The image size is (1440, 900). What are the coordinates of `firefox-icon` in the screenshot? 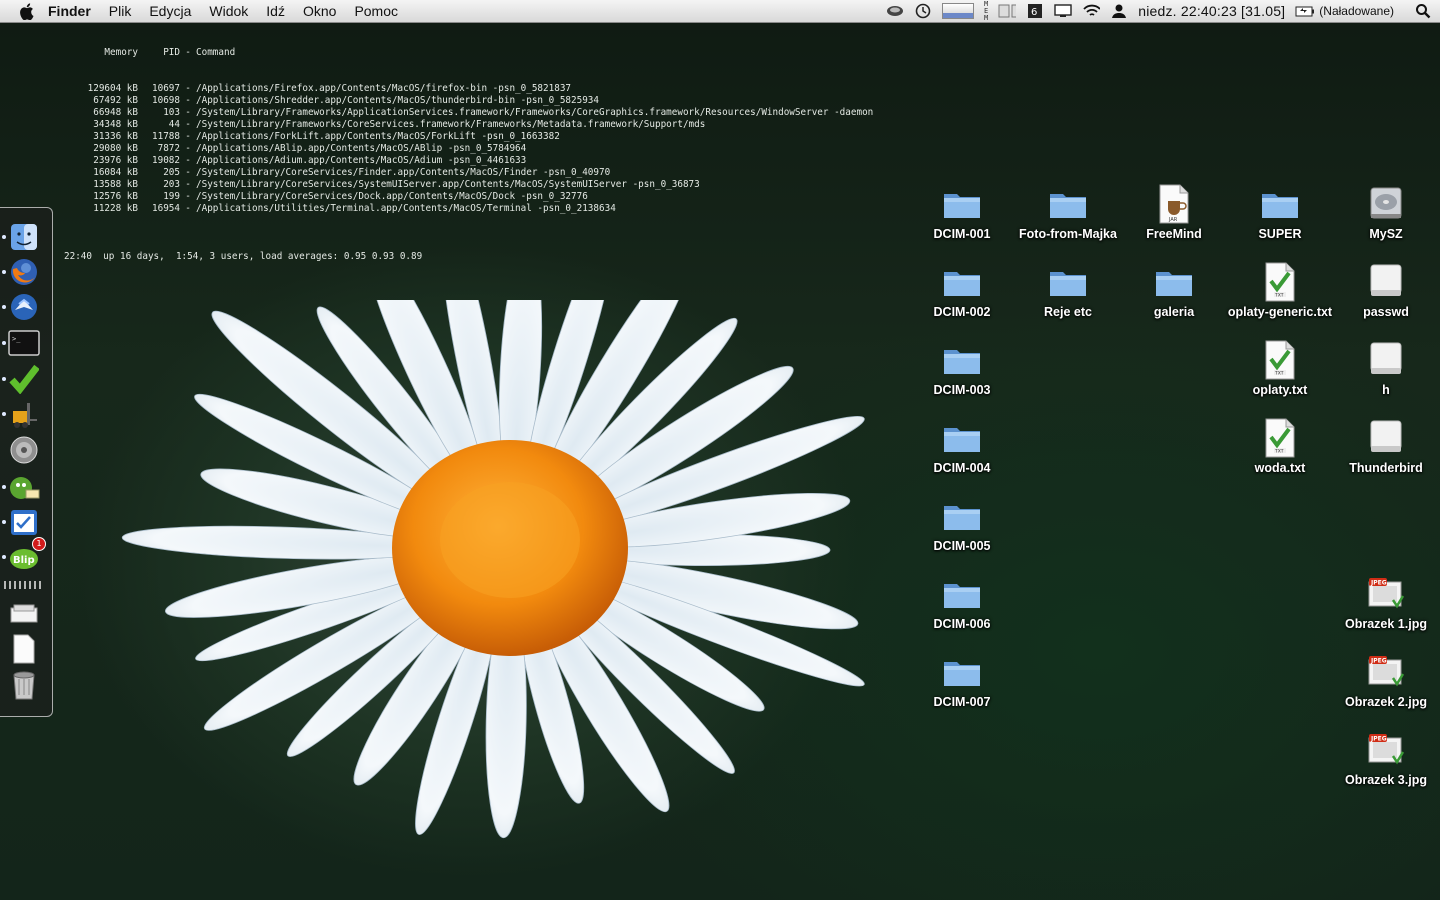 It's located at (24, 272).